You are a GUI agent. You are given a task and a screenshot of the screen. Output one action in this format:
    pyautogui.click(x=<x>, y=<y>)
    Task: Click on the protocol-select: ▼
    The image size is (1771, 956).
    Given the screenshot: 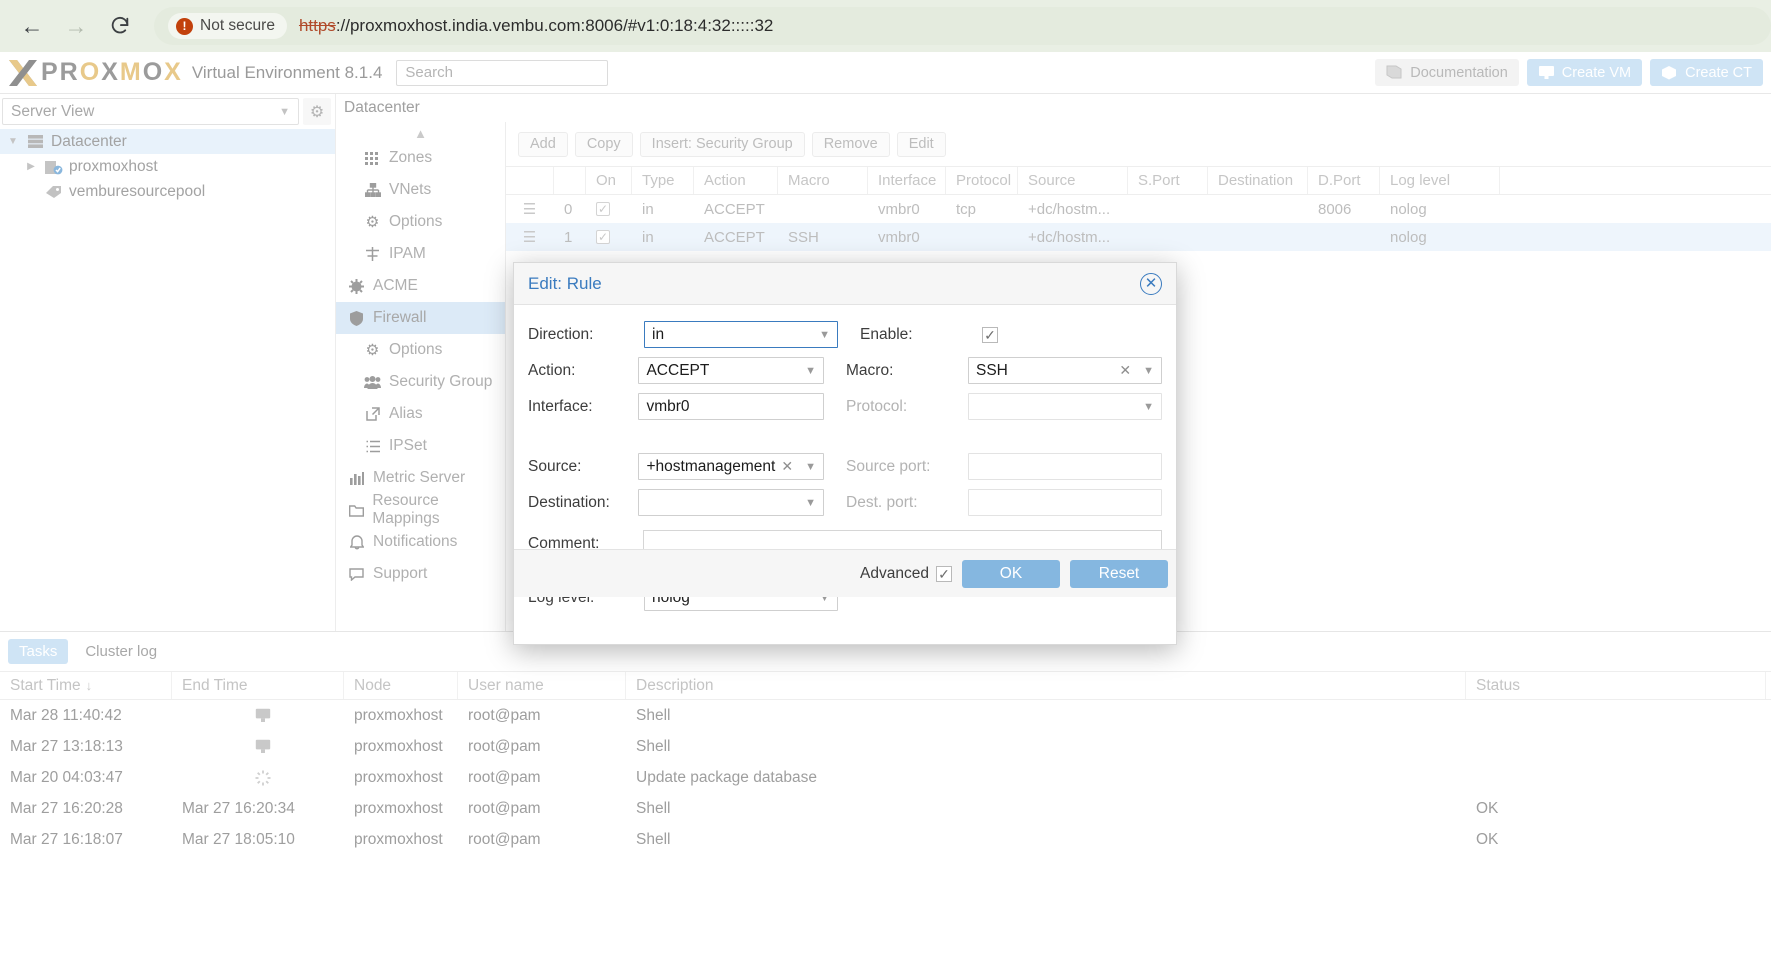 What is the action you would take?
    pyautogui.click(x=1065, y=406)
    